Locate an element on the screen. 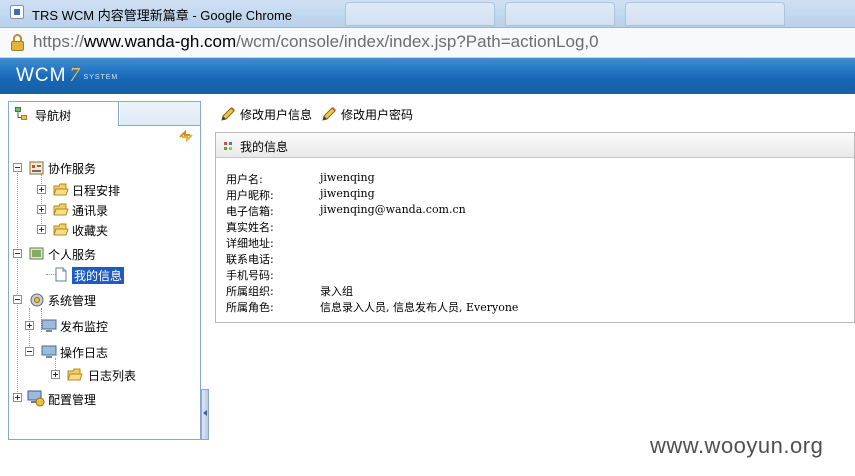 This screenshot has height=476, width=855. tree-node-my-info: 我的信息 is located at coordinates (87, 275).